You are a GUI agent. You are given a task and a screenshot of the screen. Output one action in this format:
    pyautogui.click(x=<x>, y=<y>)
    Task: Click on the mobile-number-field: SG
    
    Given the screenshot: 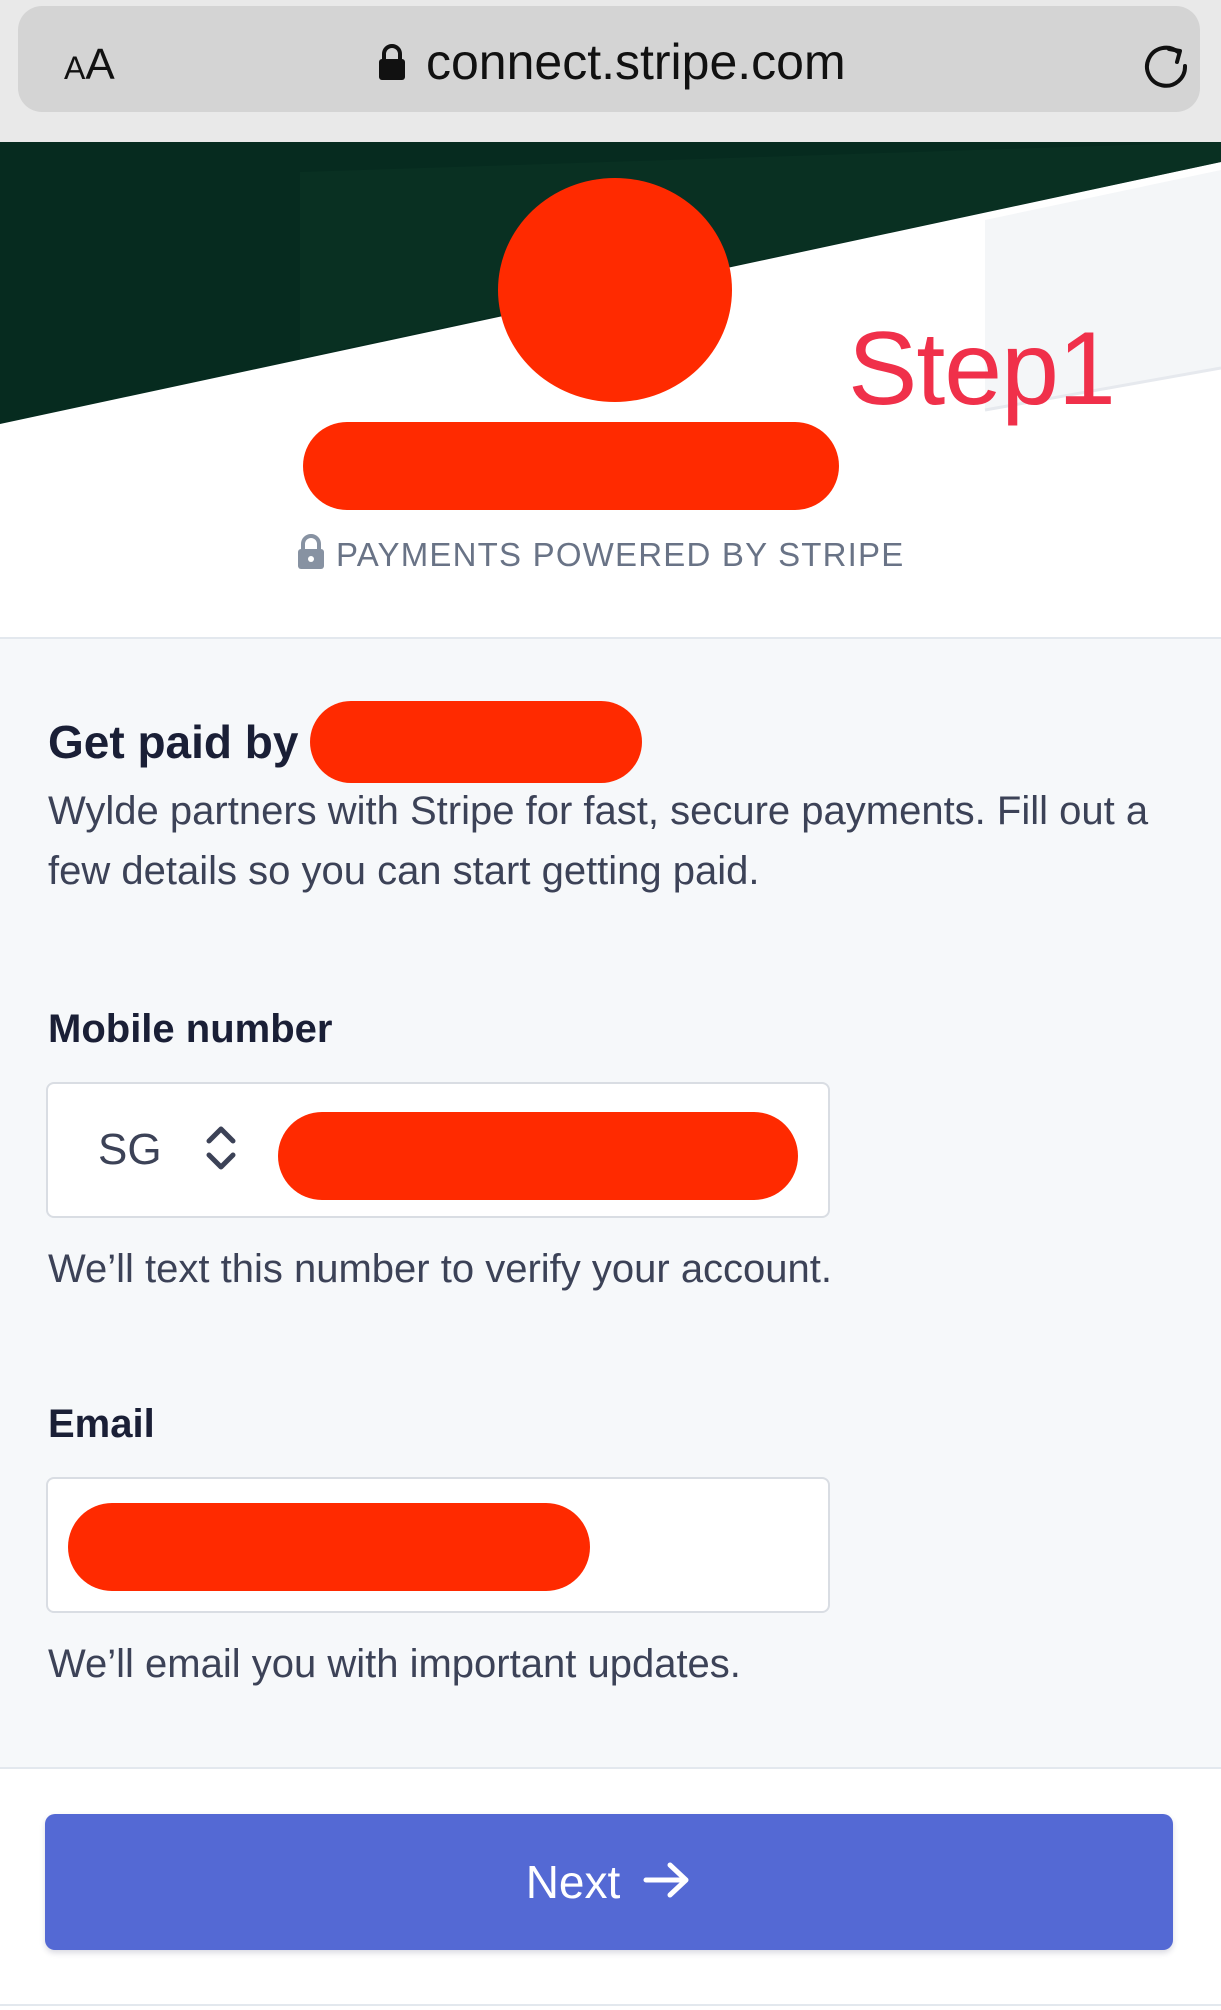 What is the action you would take?
    pyautogui.click(x=438, y=1150)
    